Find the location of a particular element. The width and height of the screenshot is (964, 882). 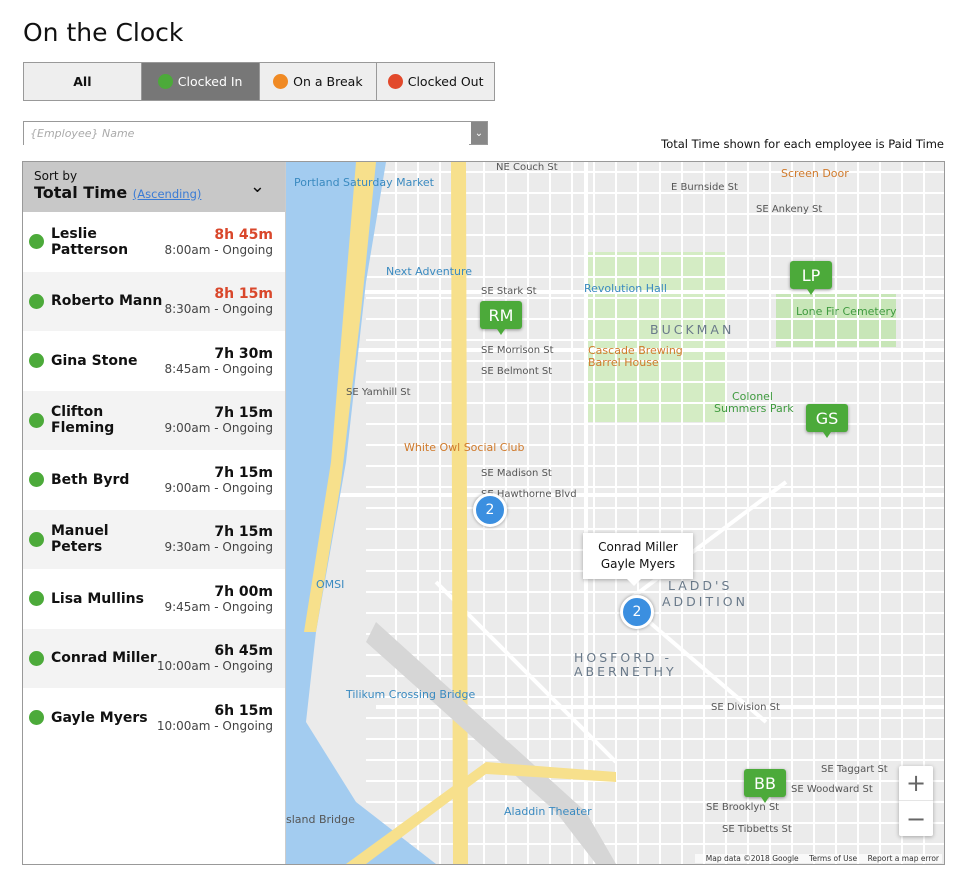

employee-name: Conrad Miller is located at coordinates (104, 658).